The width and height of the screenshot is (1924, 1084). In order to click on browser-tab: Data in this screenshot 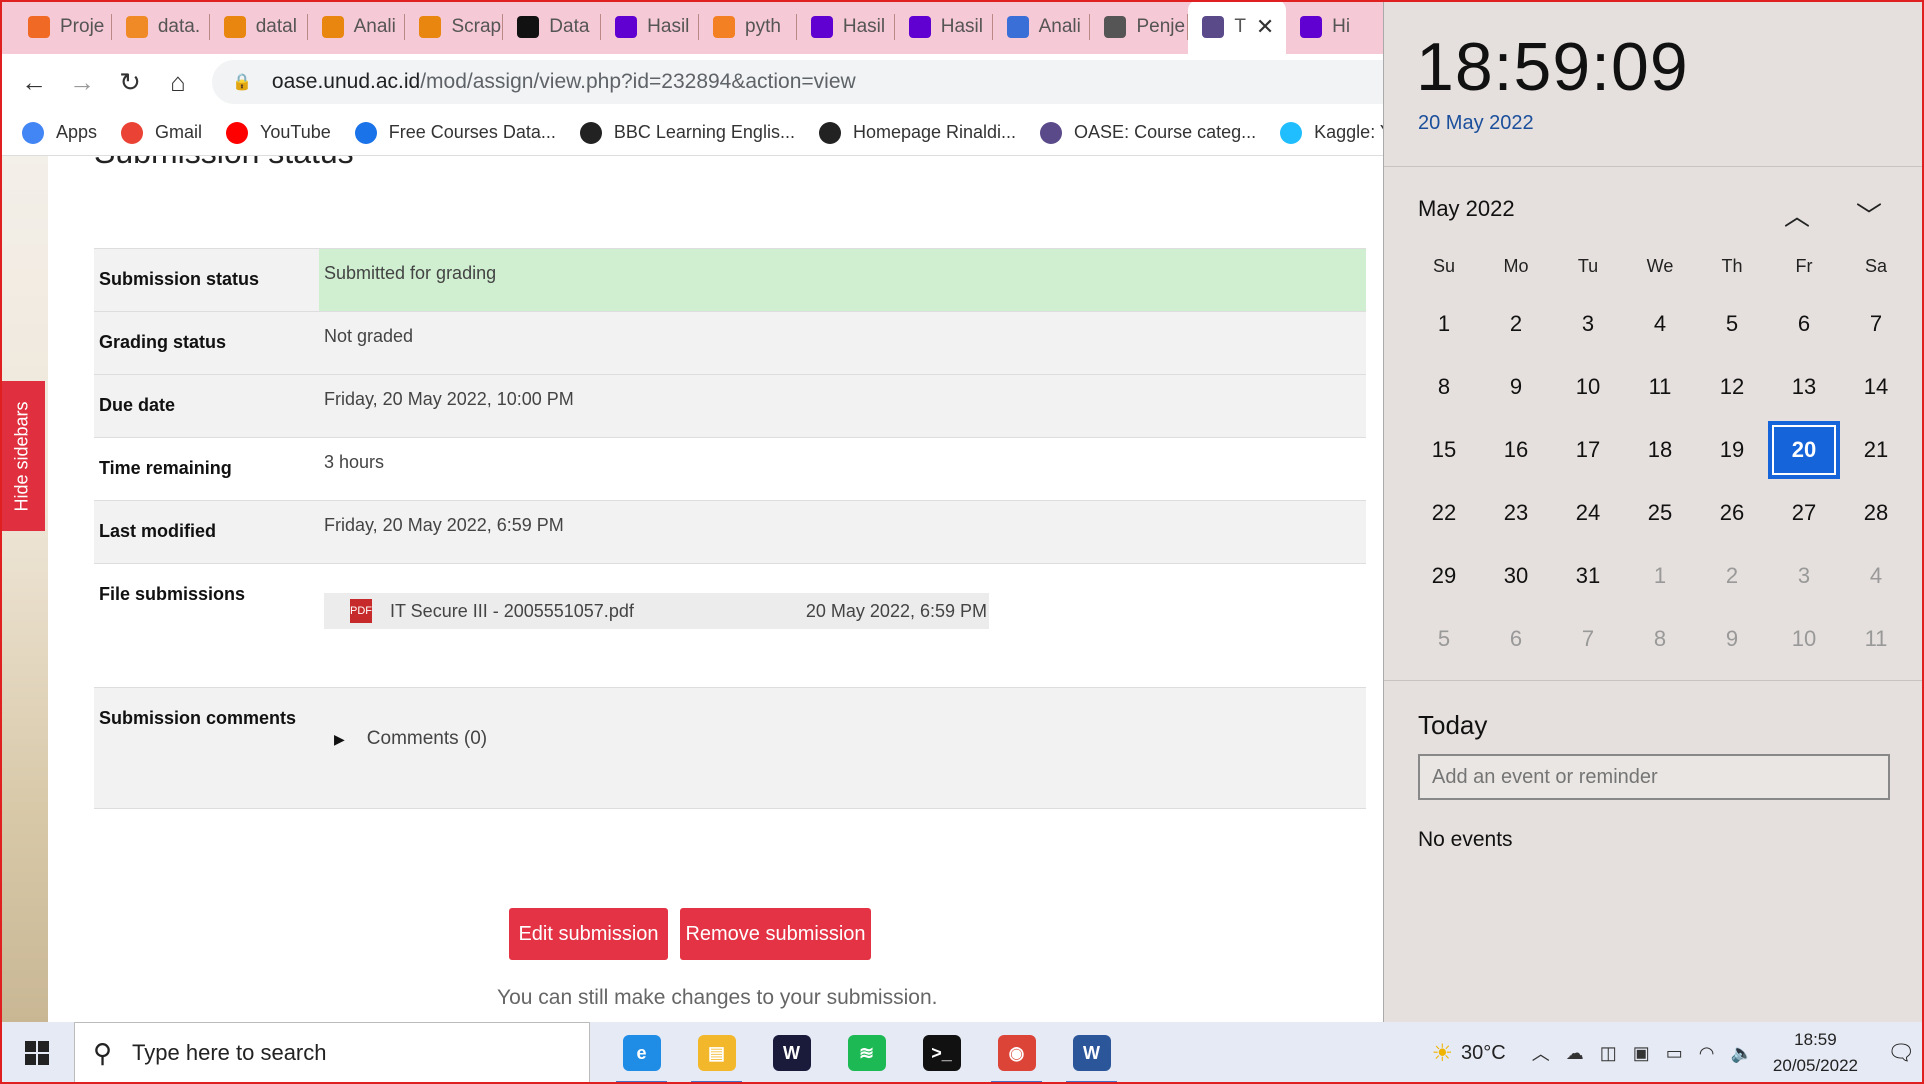, I will do `click(552, 27)`.